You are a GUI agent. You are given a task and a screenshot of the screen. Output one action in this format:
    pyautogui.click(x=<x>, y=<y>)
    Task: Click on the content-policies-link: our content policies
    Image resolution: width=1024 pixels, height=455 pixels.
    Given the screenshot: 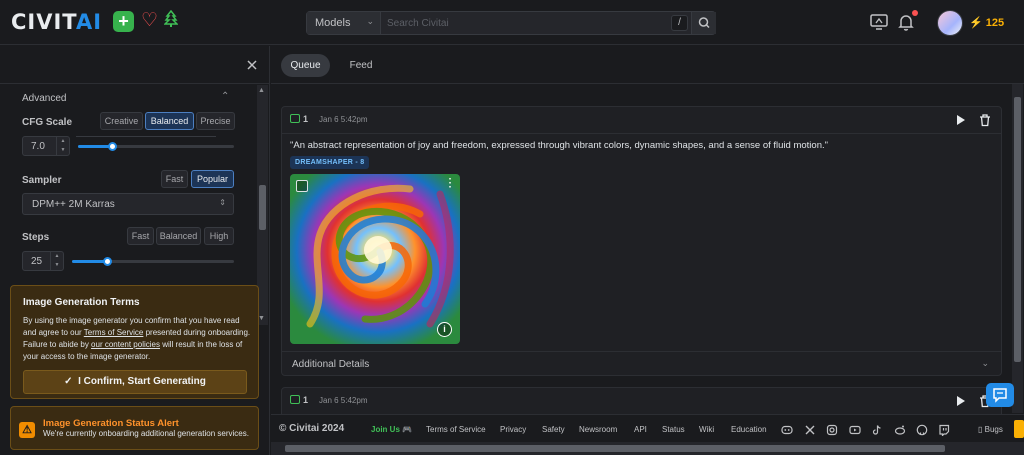 What is the action you would take?
    pyautogui.click(x=125, y=344)
    